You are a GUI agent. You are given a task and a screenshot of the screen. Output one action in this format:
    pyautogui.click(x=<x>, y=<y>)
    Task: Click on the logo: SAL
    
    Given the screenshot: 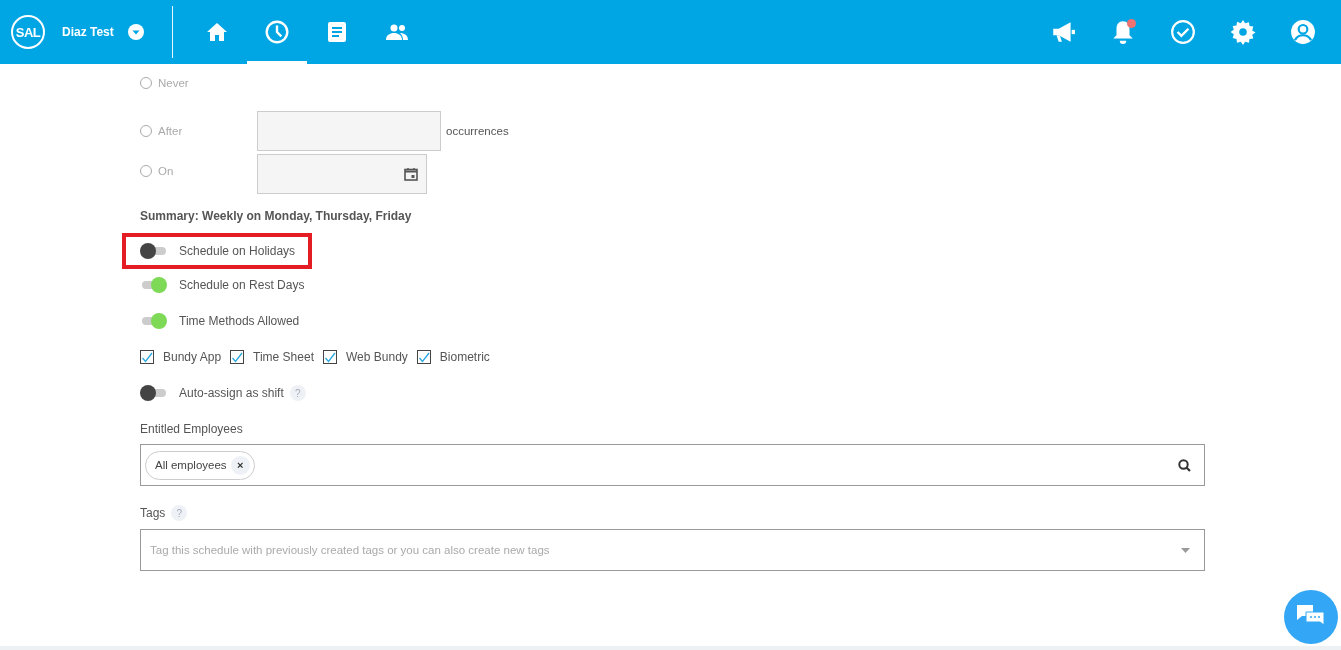 What is the action you would take?
    pyautogui.click(x=28, y=32)
    